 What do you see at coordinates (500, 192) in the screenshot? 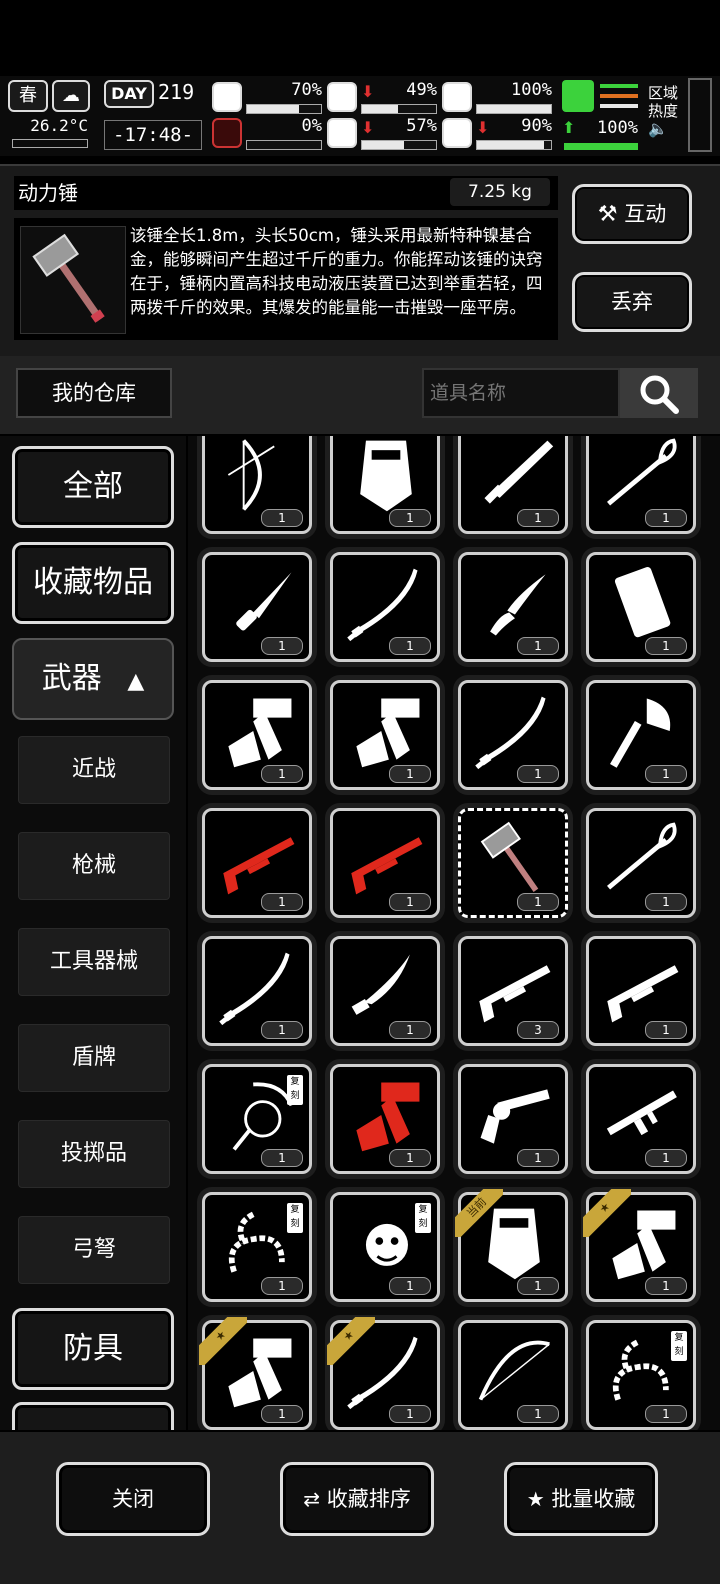
I see `item-weight: 7.25 kg` at bounding box center [500, 192].